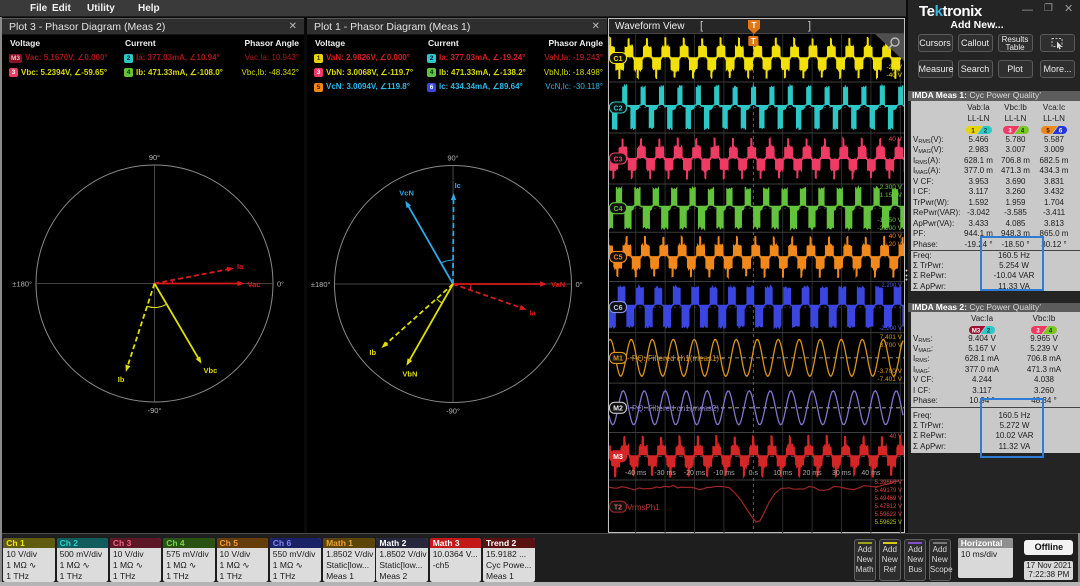 Image resolution: width=1080 pixels, height=586 pixels. I want to click on svg-text: 20 V, so click(896, 244).